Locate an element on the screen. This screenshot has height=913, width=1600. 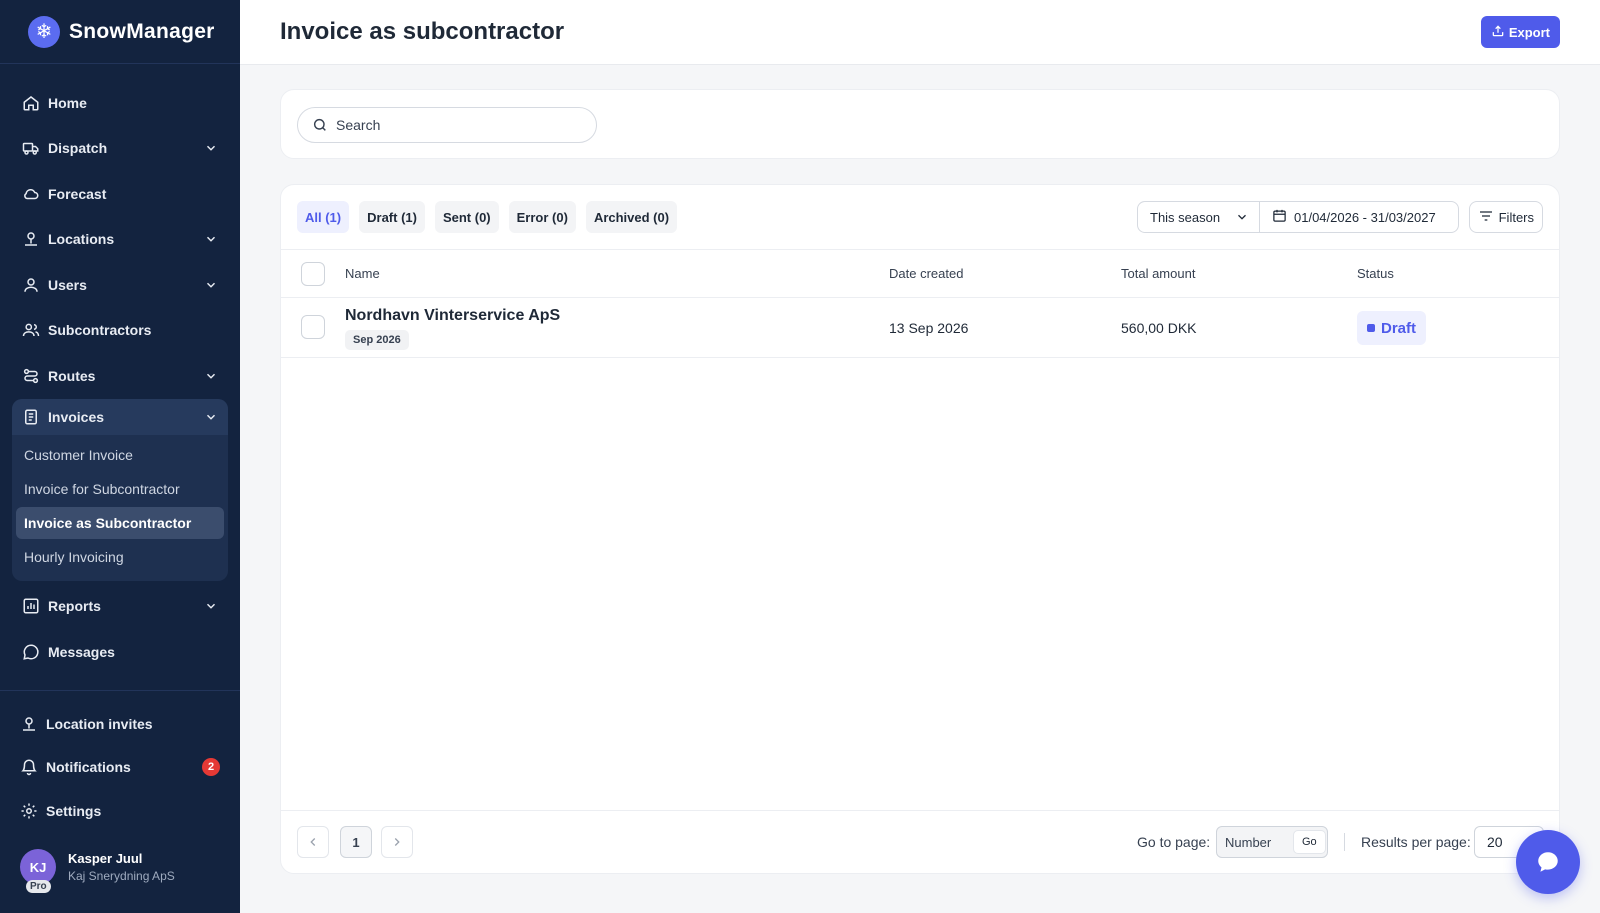
next-page-button is located at coordinates (397, 842).